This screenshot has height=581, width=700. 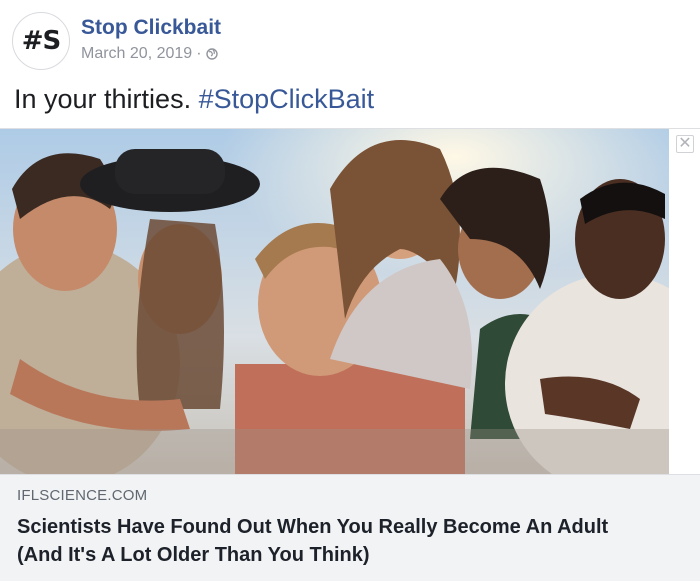 What do you see at coordinates (193, 555) in the screenshot?
I see `headline-line-2: (And It's A Lot Older Than You Think)` at bounding box center [193, 555].